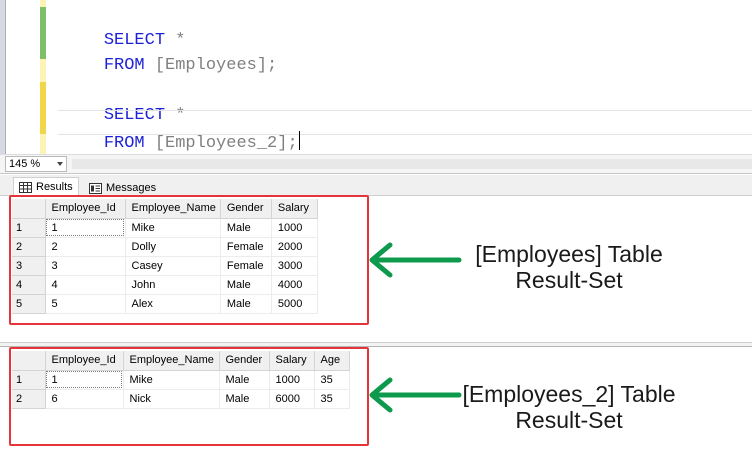  I want to click on annotation-employees: [Employees] Table Result-Set, so click(569, 267).